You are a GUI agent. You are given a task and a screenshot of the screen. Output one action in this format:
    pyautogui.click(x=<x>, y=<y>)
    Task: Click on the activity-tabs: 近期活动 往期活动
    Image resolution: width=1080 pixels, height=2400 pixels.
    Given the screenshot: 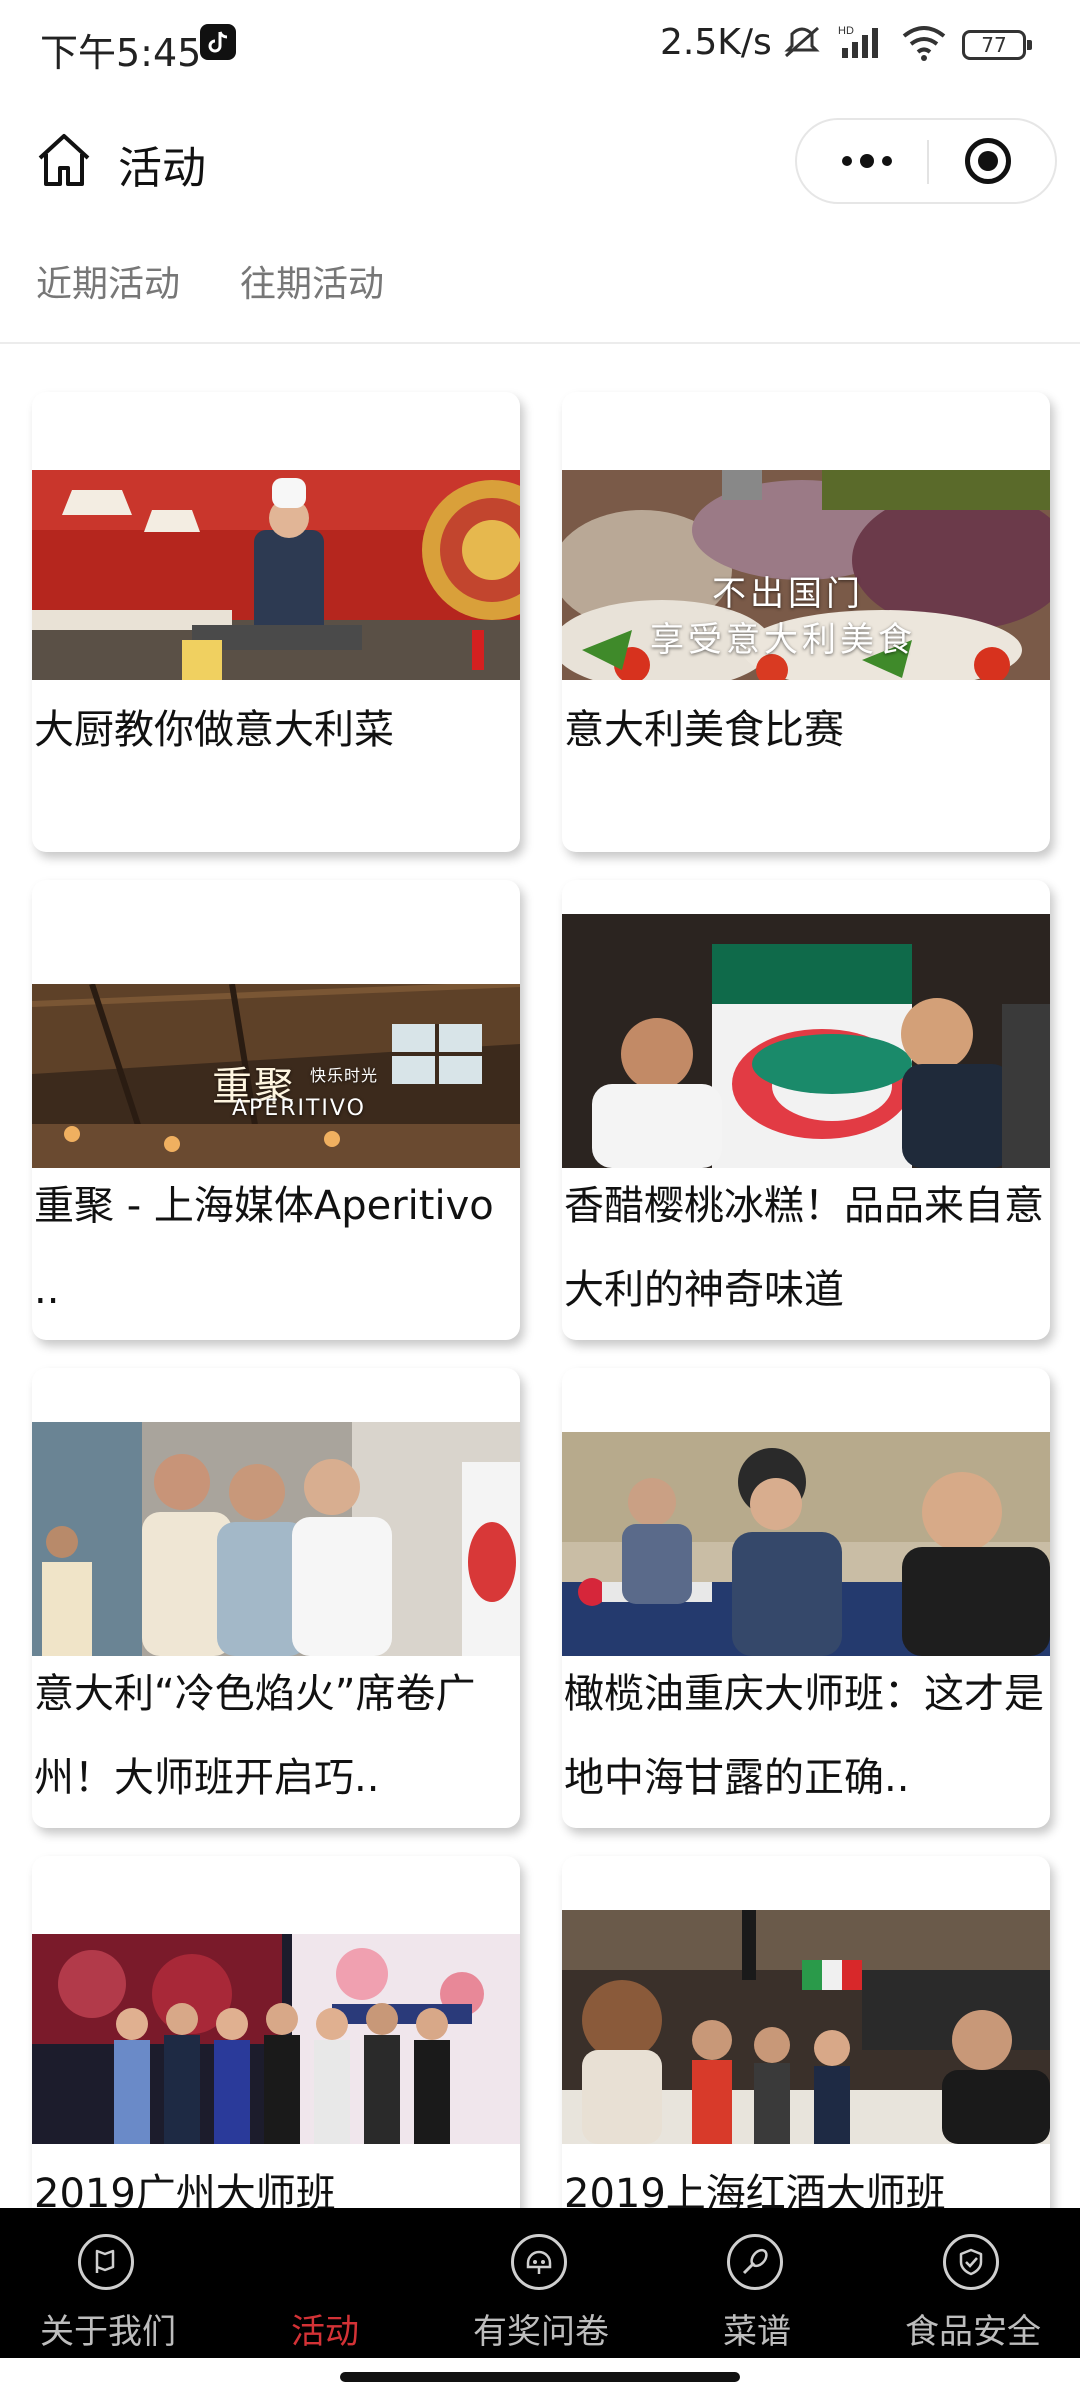 What is the action you would take?
    pyautogui.click(x=540, y=299)
    